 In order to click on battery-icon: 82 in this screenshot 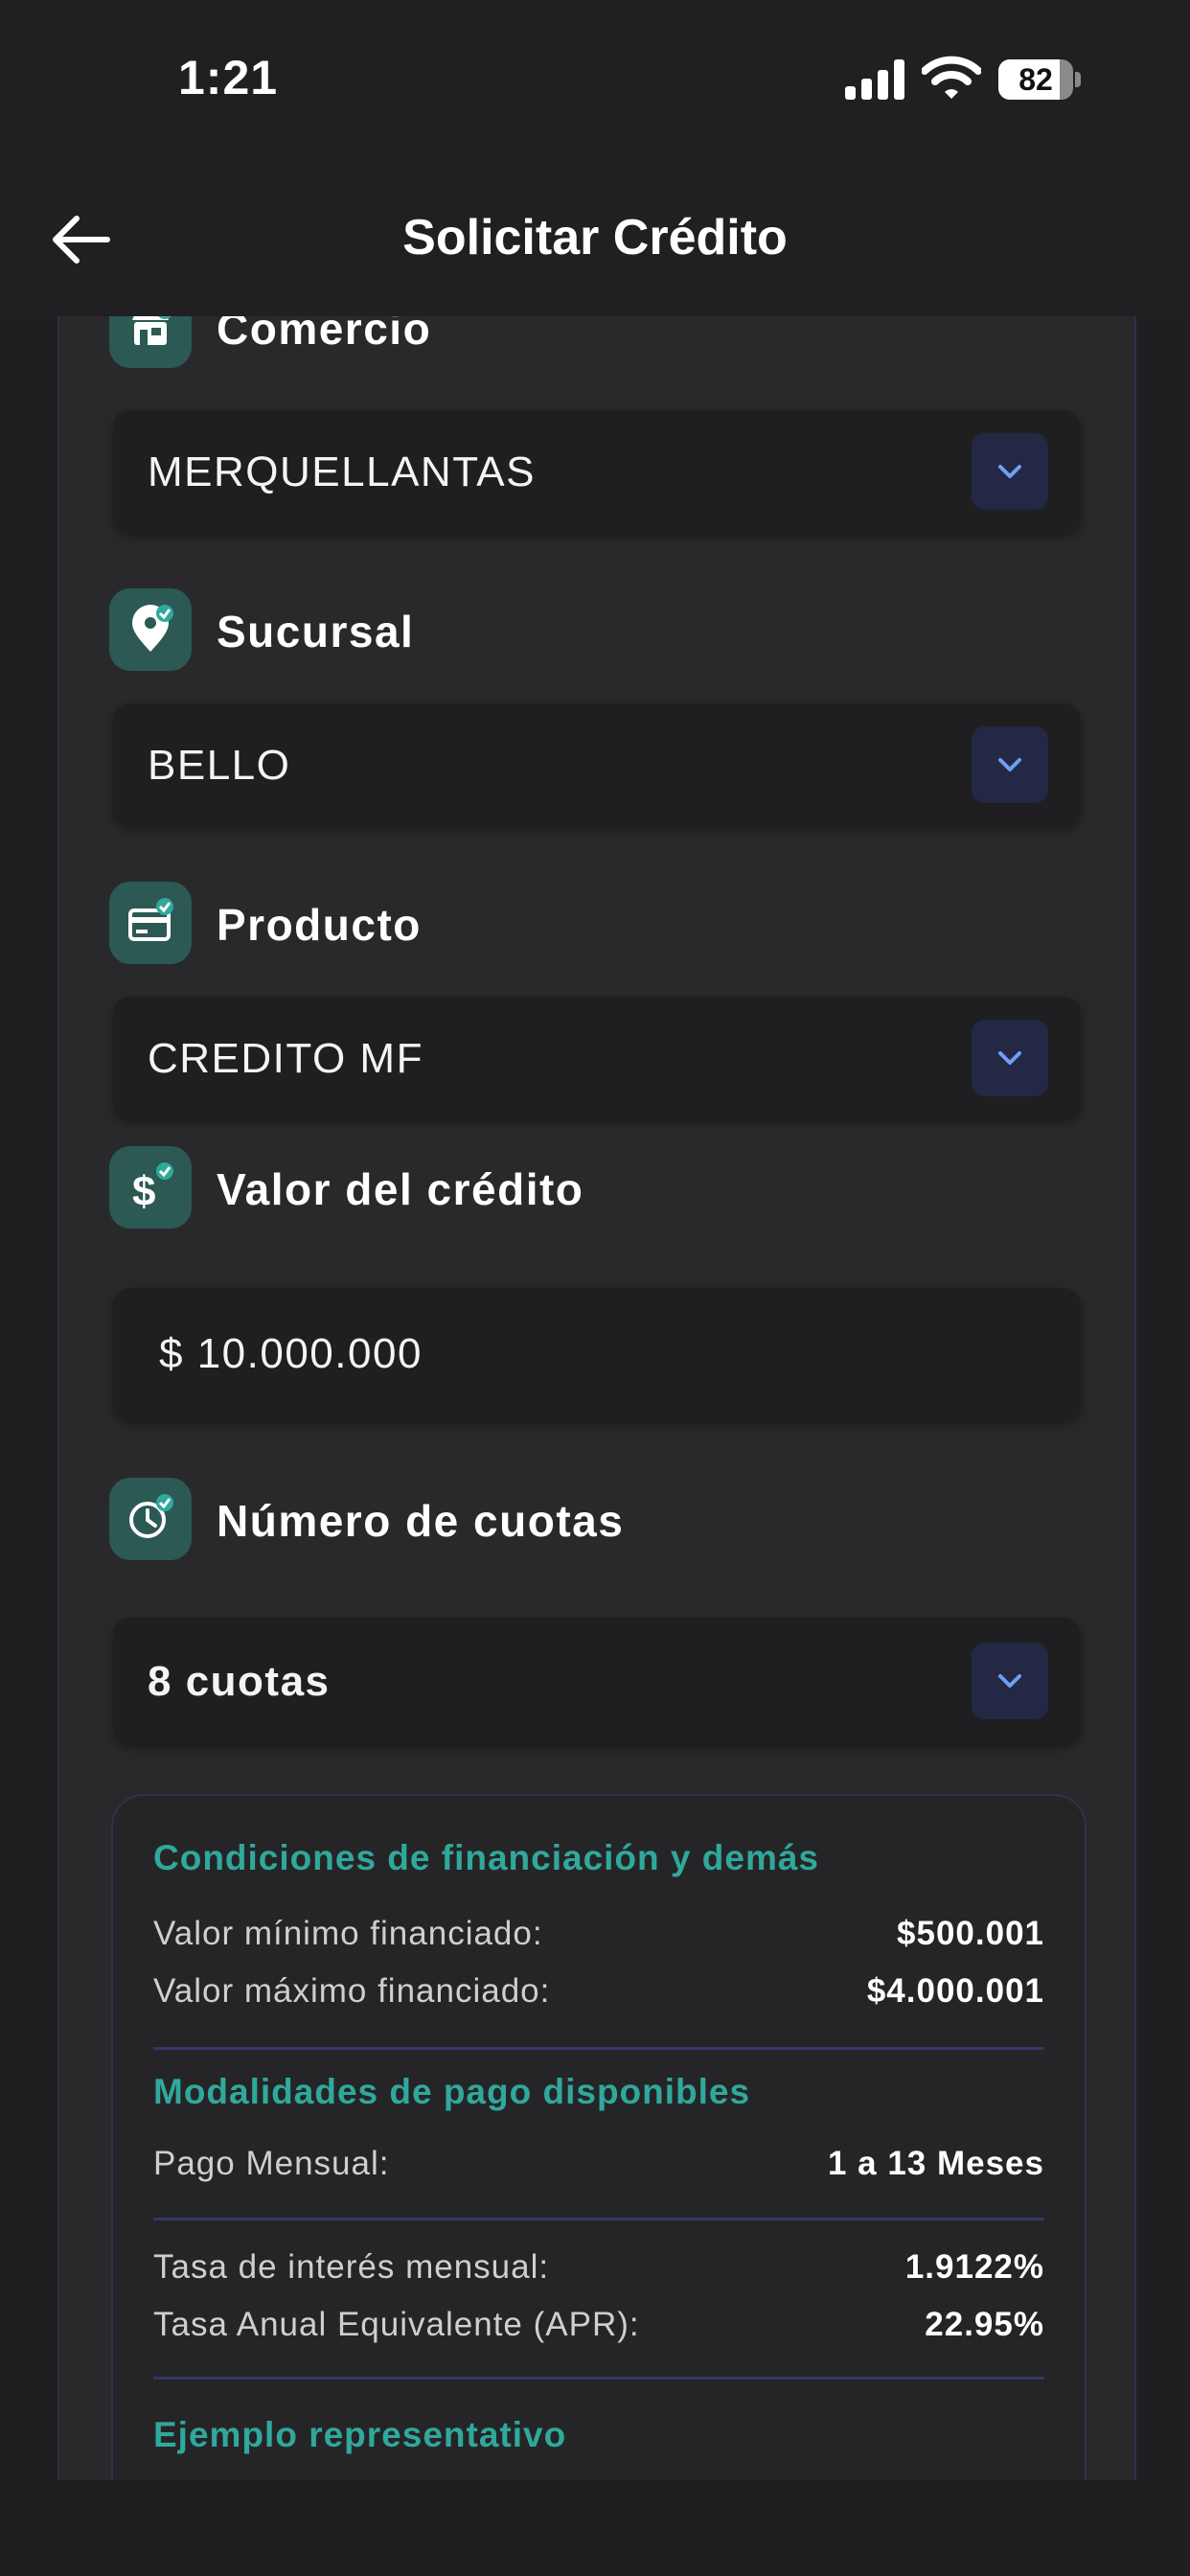, I will do `click(1039, 79)`.